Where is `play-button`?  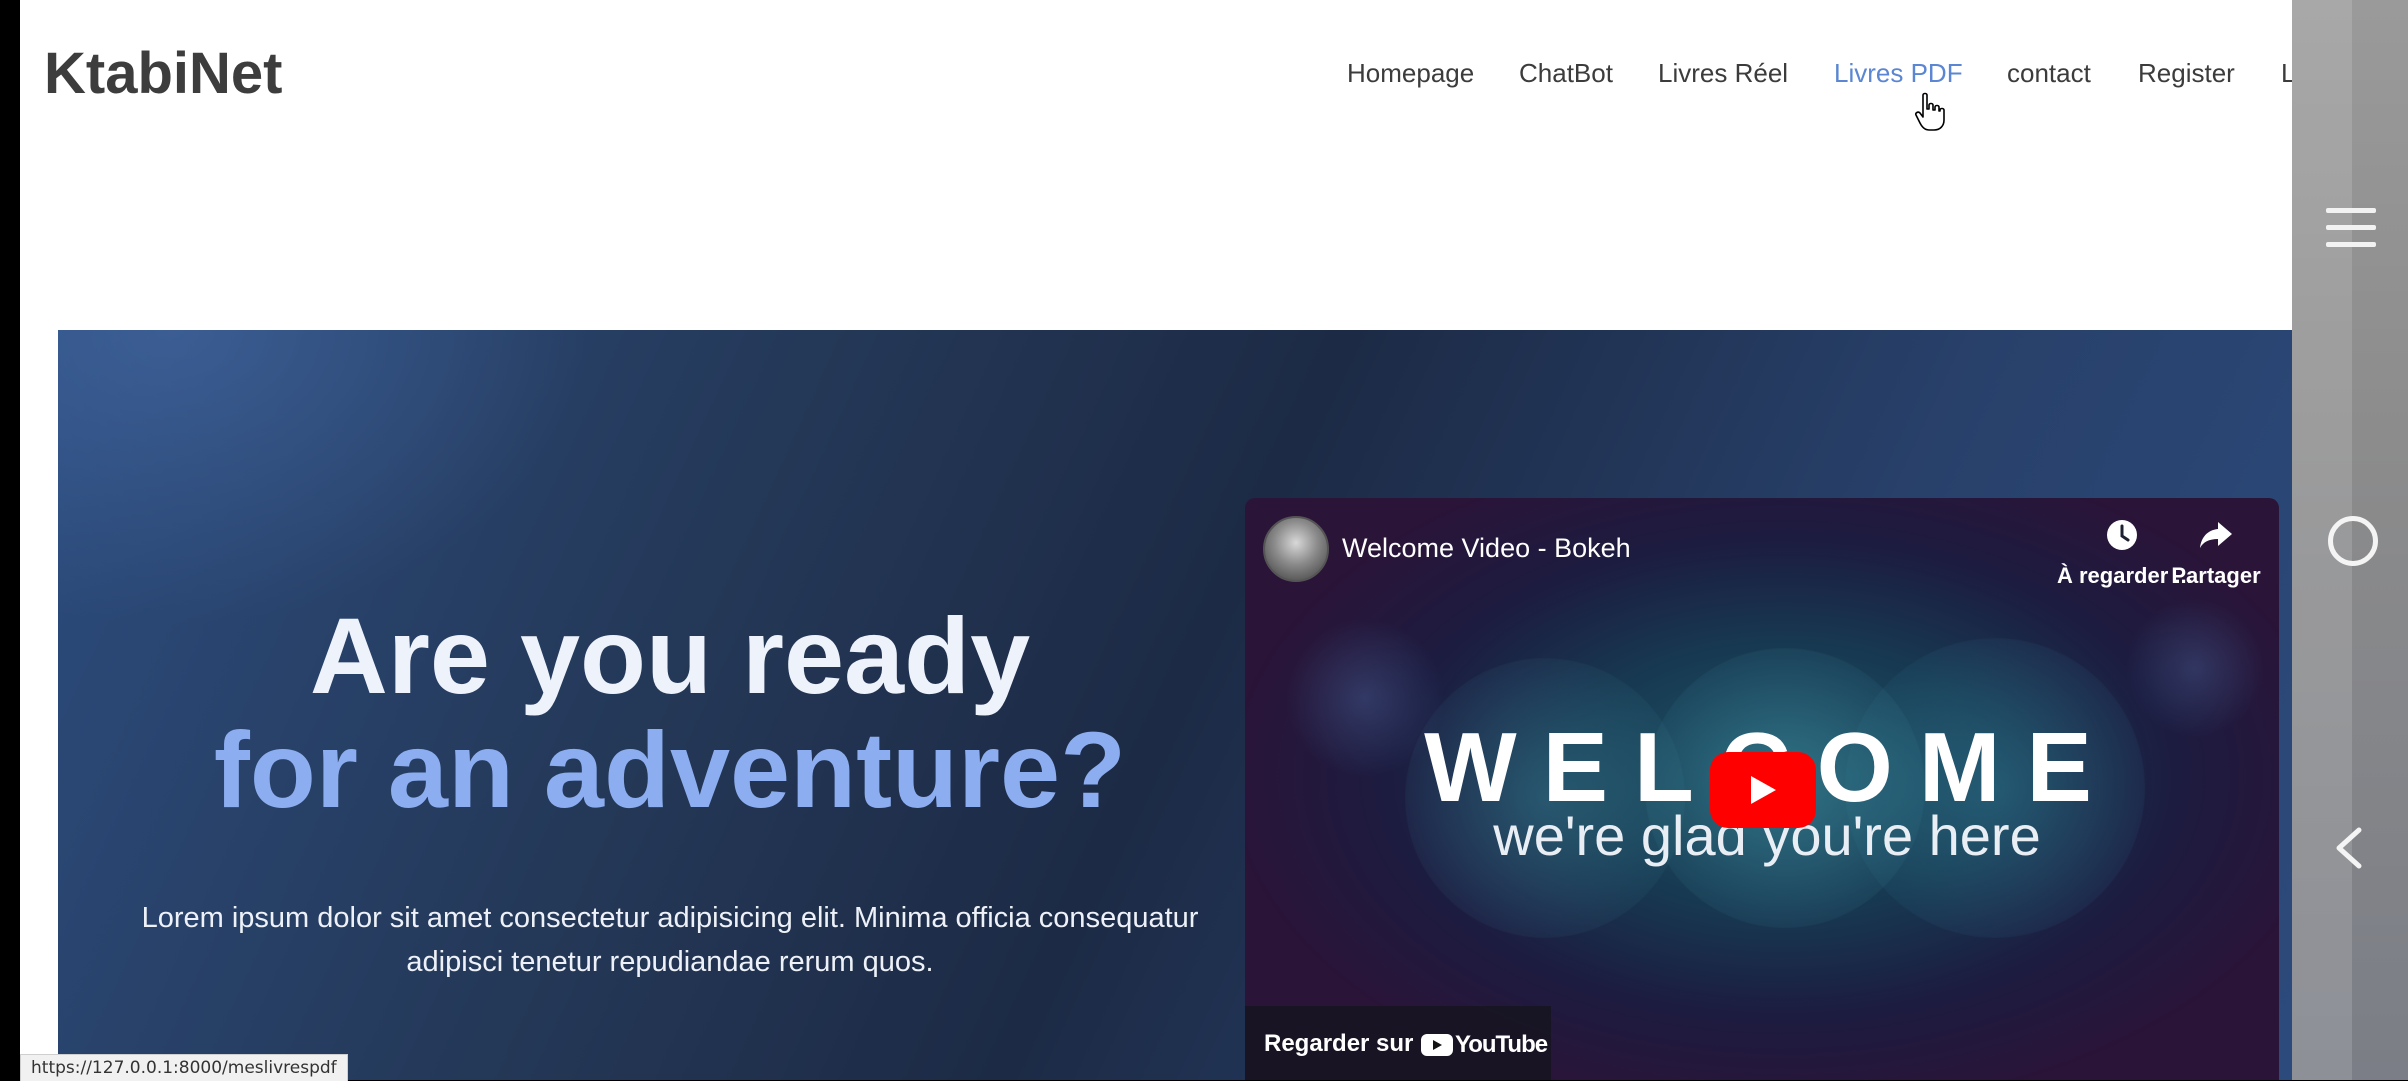
play-button is located at coordinates (1763, 790).